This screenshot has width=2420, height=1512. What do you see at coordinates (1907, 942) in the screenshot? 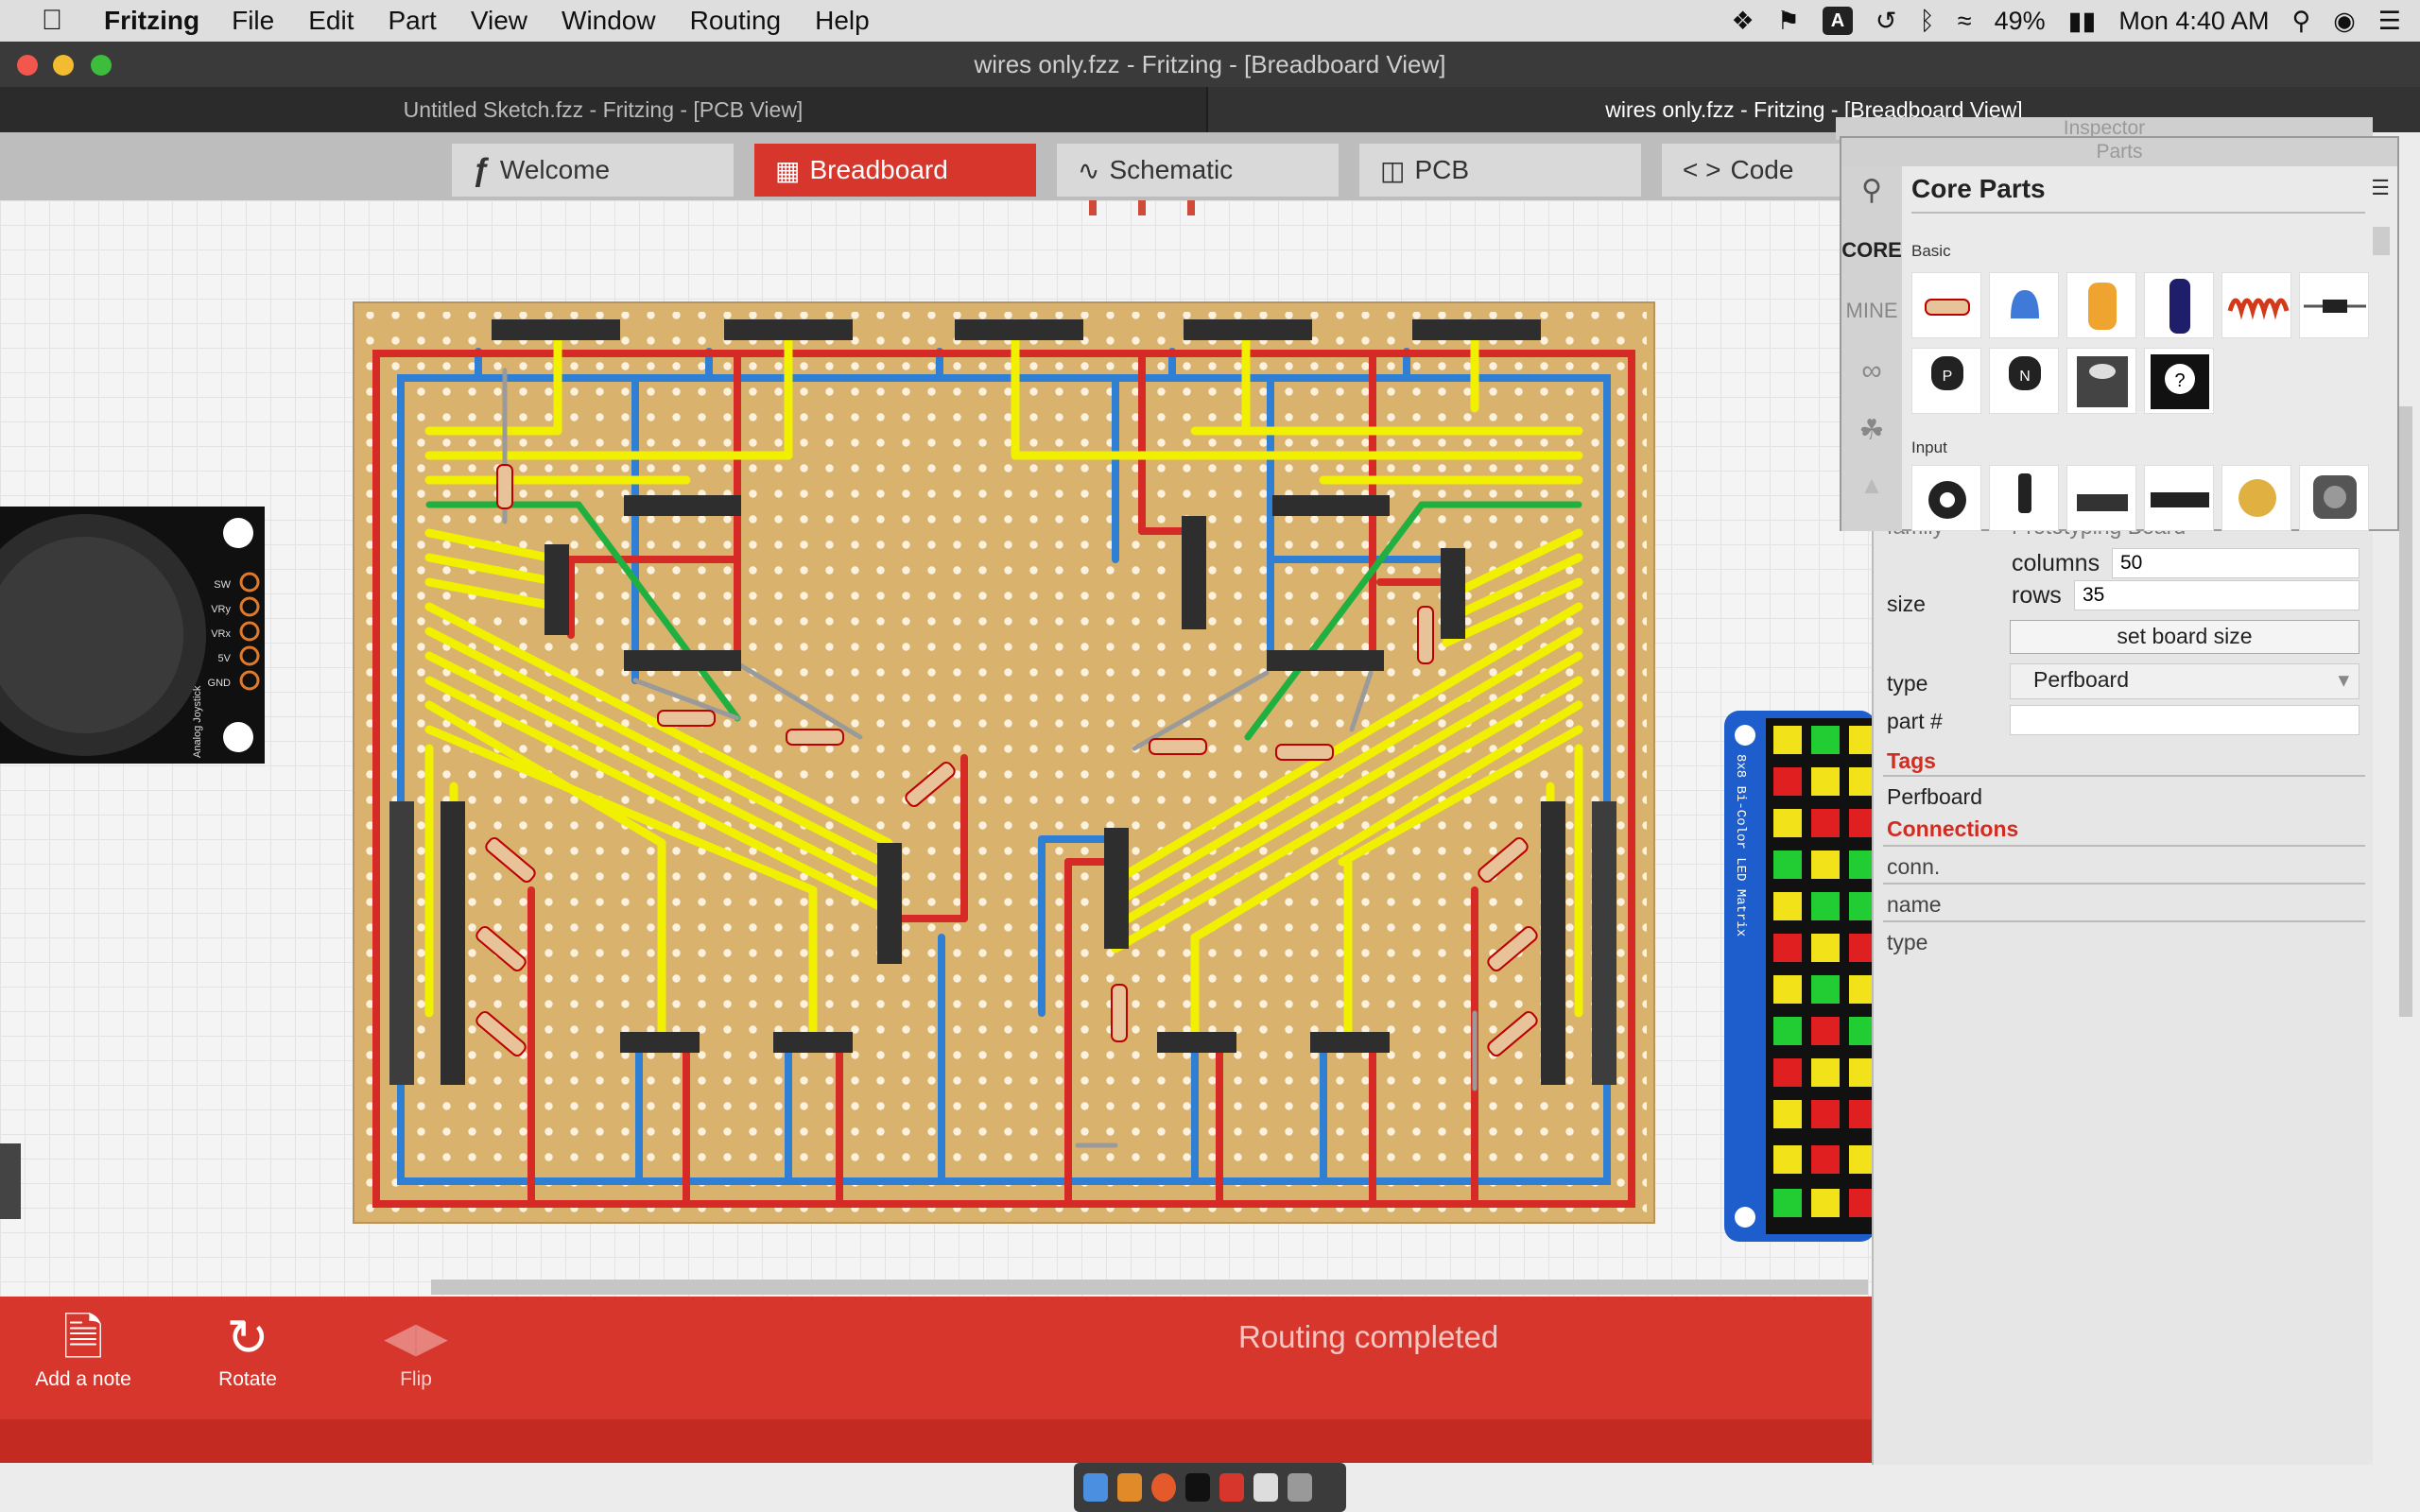
I see `connection-type-label: type` at bounding box center [1907, 942].